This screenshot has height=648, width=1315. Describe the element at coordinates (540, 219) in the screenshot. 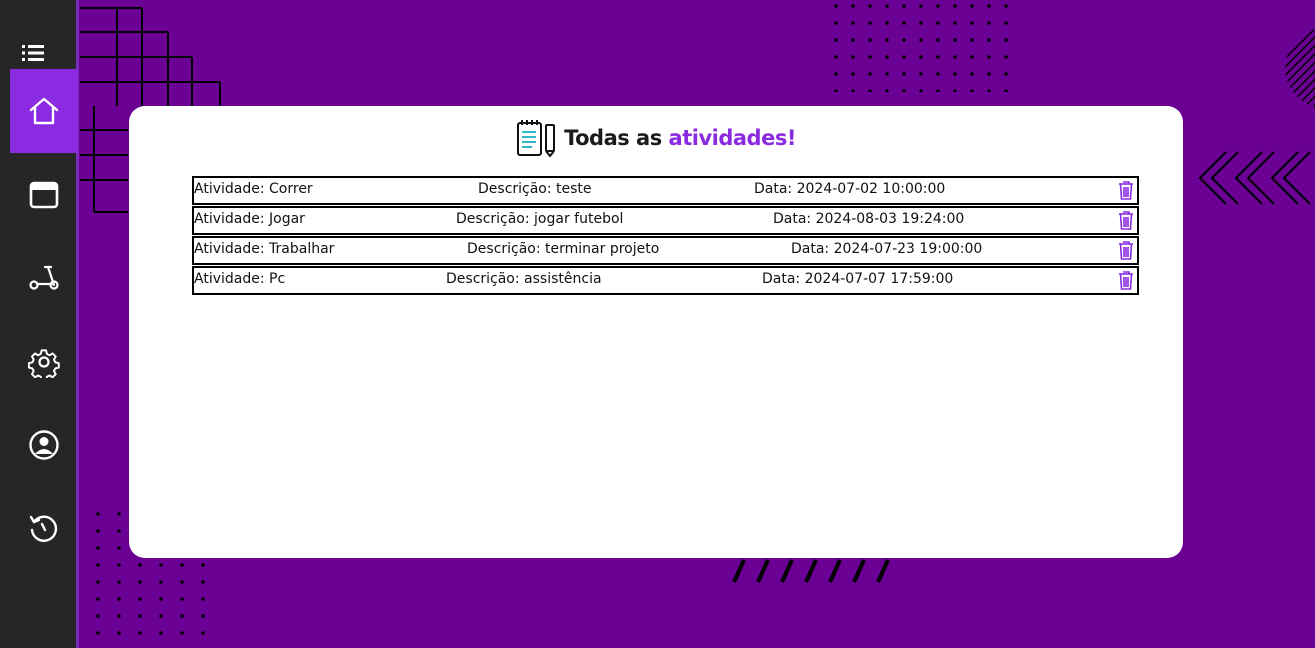

I see `activity-description: Descrição: jogar futebol` at that location.